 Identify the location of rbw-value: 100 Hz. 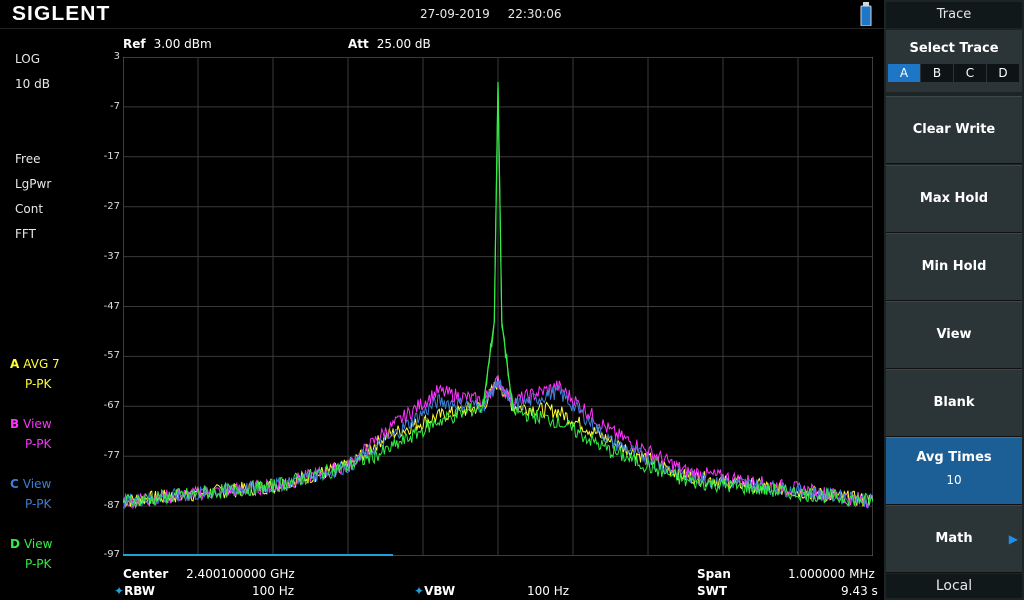
(273, 591).